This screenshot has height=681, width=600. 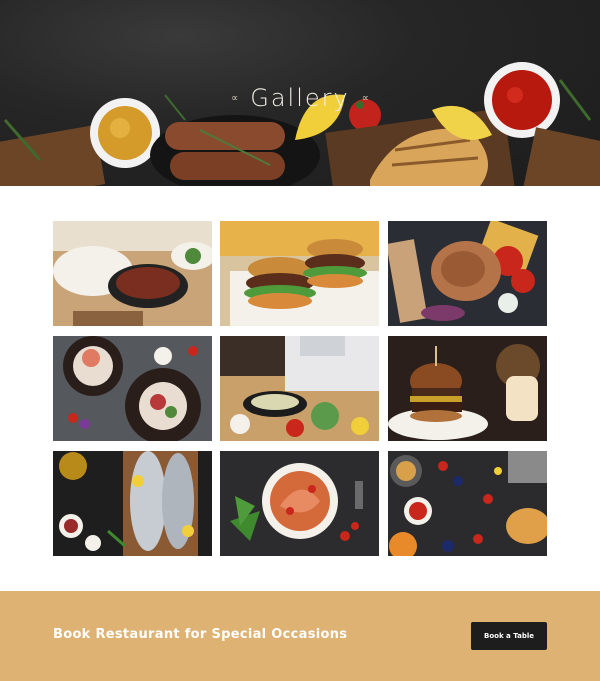 I want to click on cta-heading: Book Restaurant for Special Occasions, so click(x=200, y=634).